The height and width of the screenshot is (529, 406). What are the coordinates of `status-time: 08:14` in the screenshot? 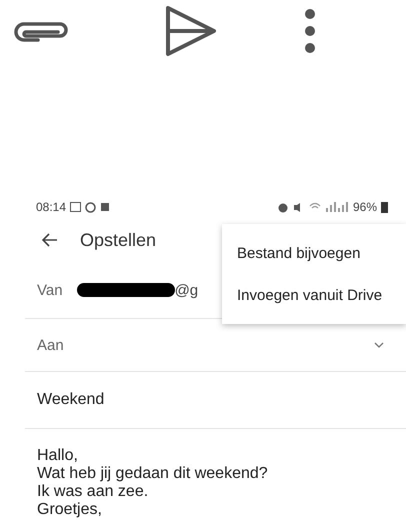 It's located at (51, 207).